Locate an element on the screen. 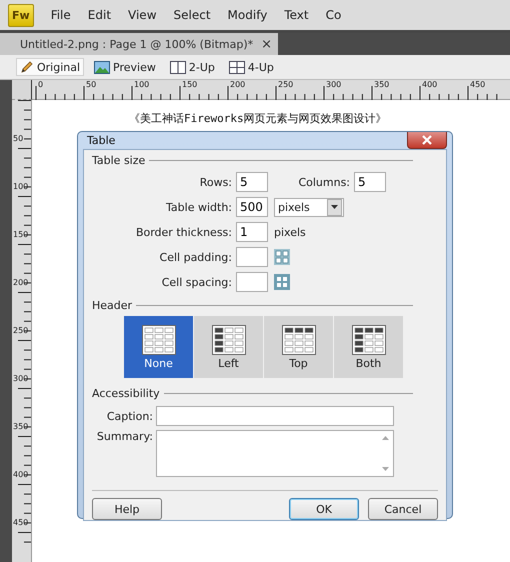 The height and width of the screenshot is (562, 510). group-label: Table size is located at coordinates (119, 160).